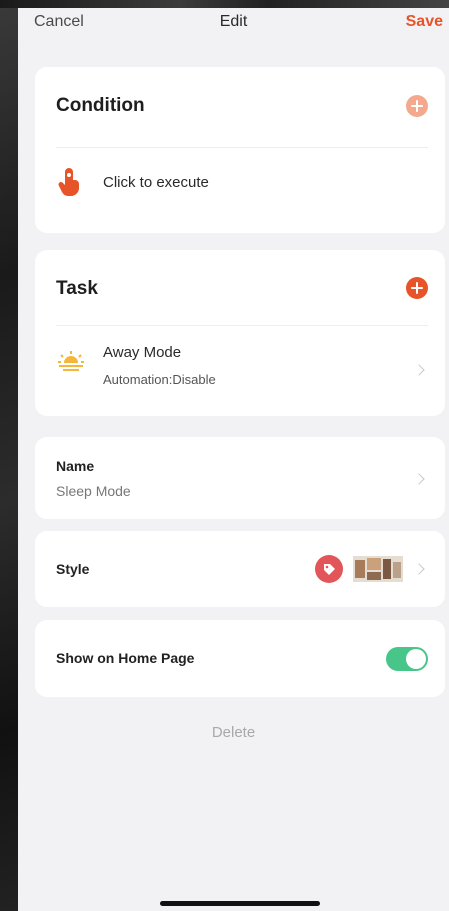 The height and width of the screenshot is (911, 449). What do you see at coordinates (125, 658) in the screenshot?
I see `show-on-home-label: Show on Home Page` at bounding box center [125, 658].